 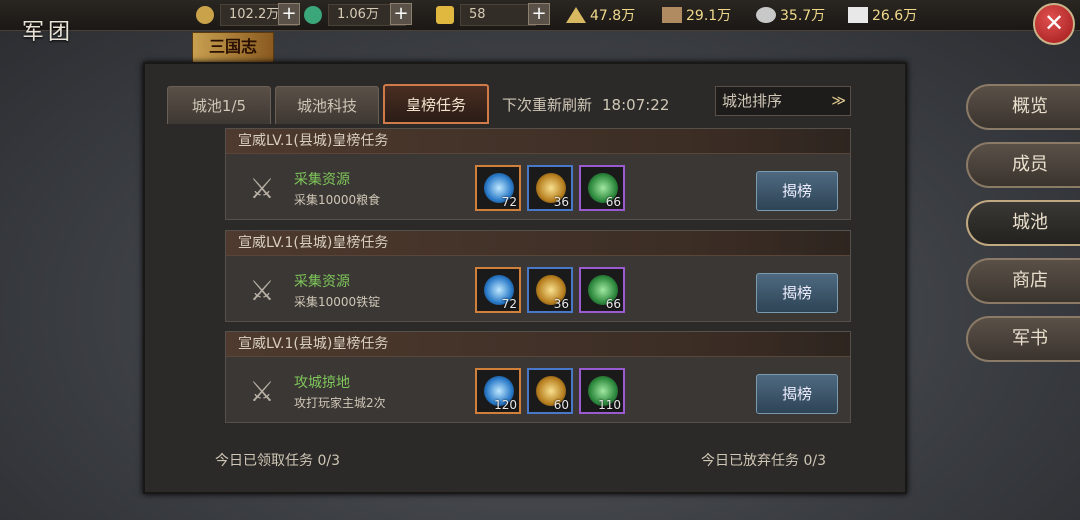 I want to click on coin-icon, so click(x=205, y=15).